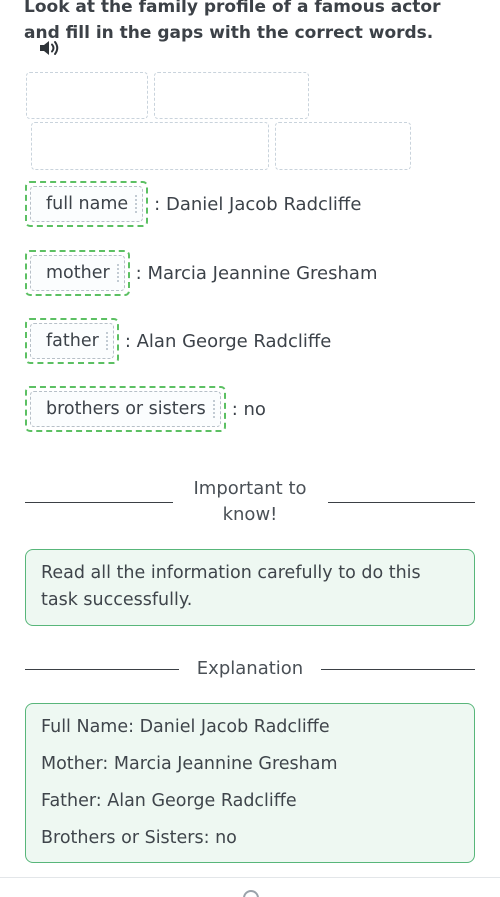 This screenshot has width=500, height=897. What do you see at coordinates (258, 204) in the screenshot?
I see `profile-value: : Daniel Jacob Radcliffe` at bounding box center [258, 204].